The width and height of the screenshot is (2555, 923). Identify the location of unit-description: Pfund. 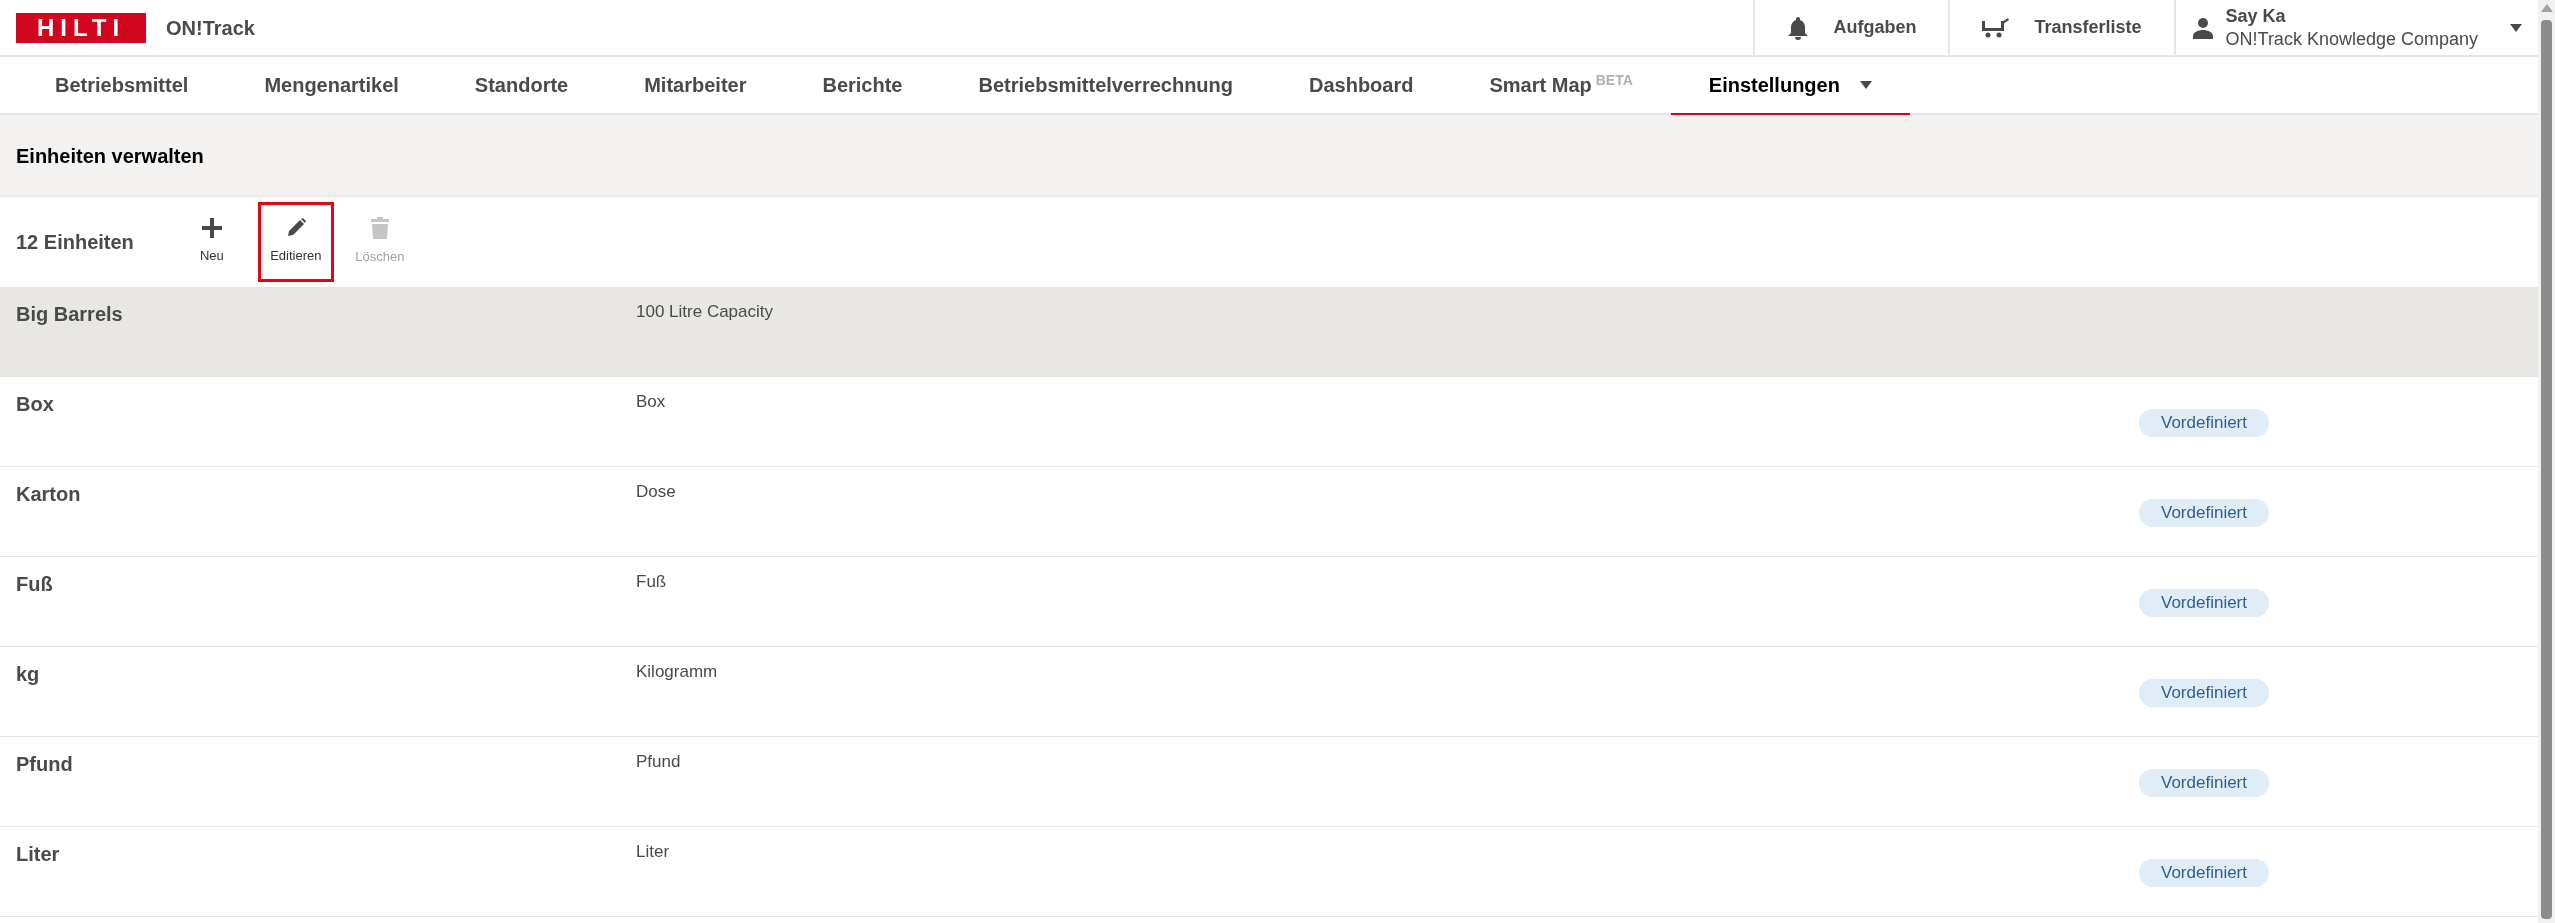
(658, 761).